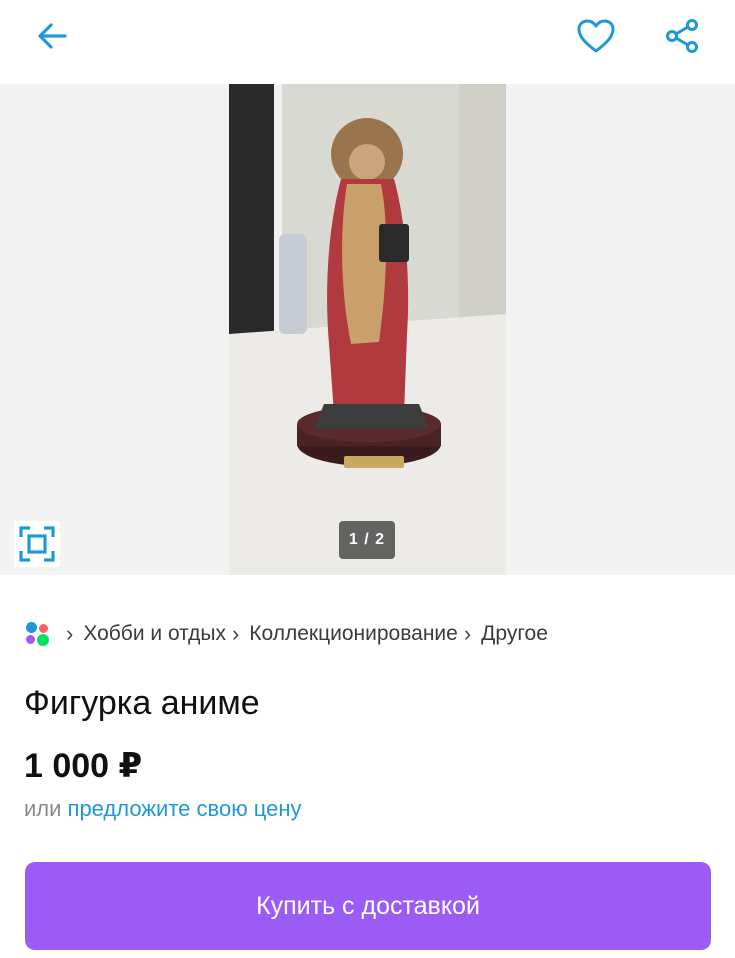  What do you see at coordinates (142, 703) in the screenshot?
I see `listing-title: Фигурка аниме` at bounding box center [142, 703].